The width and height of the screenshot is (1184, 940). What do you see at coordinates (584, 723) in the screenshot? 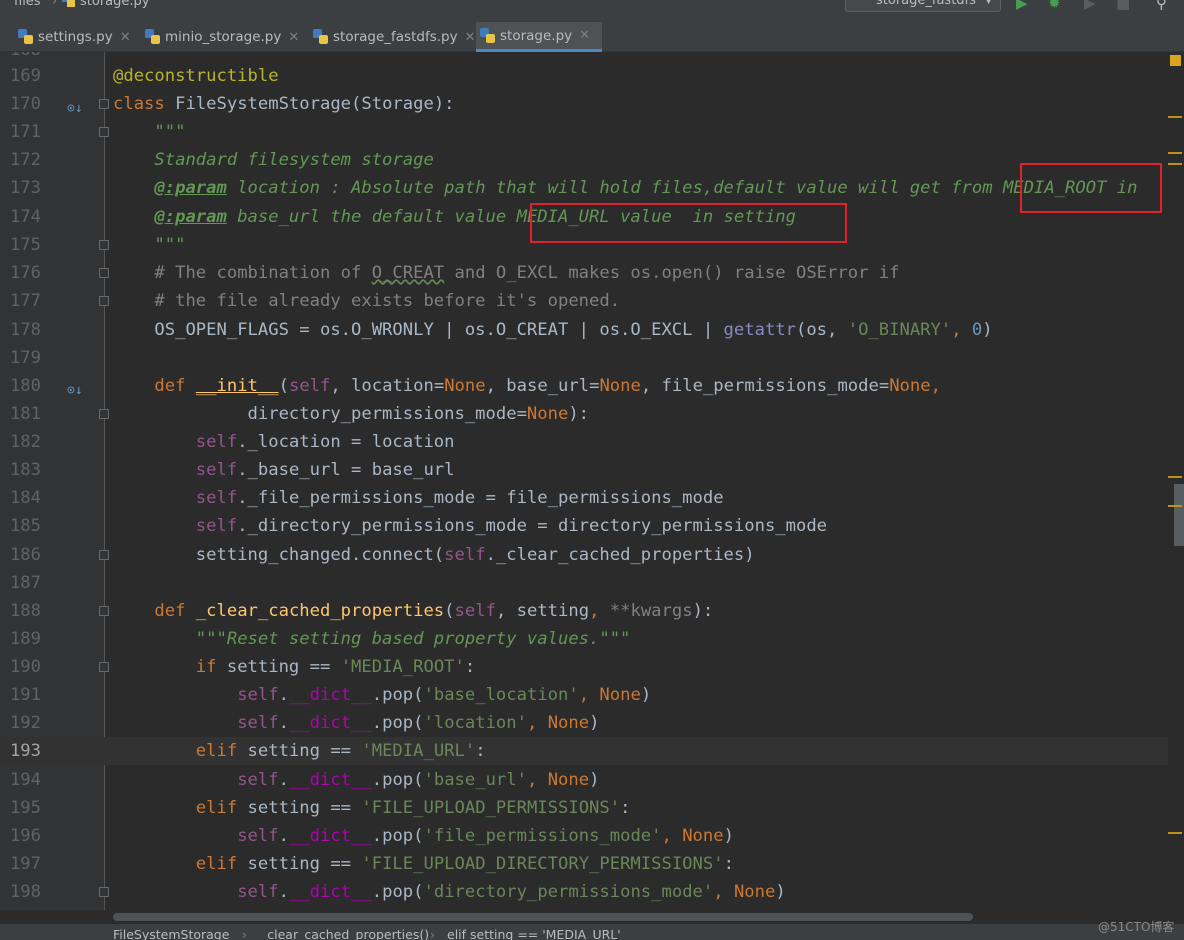
I see `code-line: 192 self.__dict__.pop('location', None)` at bounding box center [584, 723].